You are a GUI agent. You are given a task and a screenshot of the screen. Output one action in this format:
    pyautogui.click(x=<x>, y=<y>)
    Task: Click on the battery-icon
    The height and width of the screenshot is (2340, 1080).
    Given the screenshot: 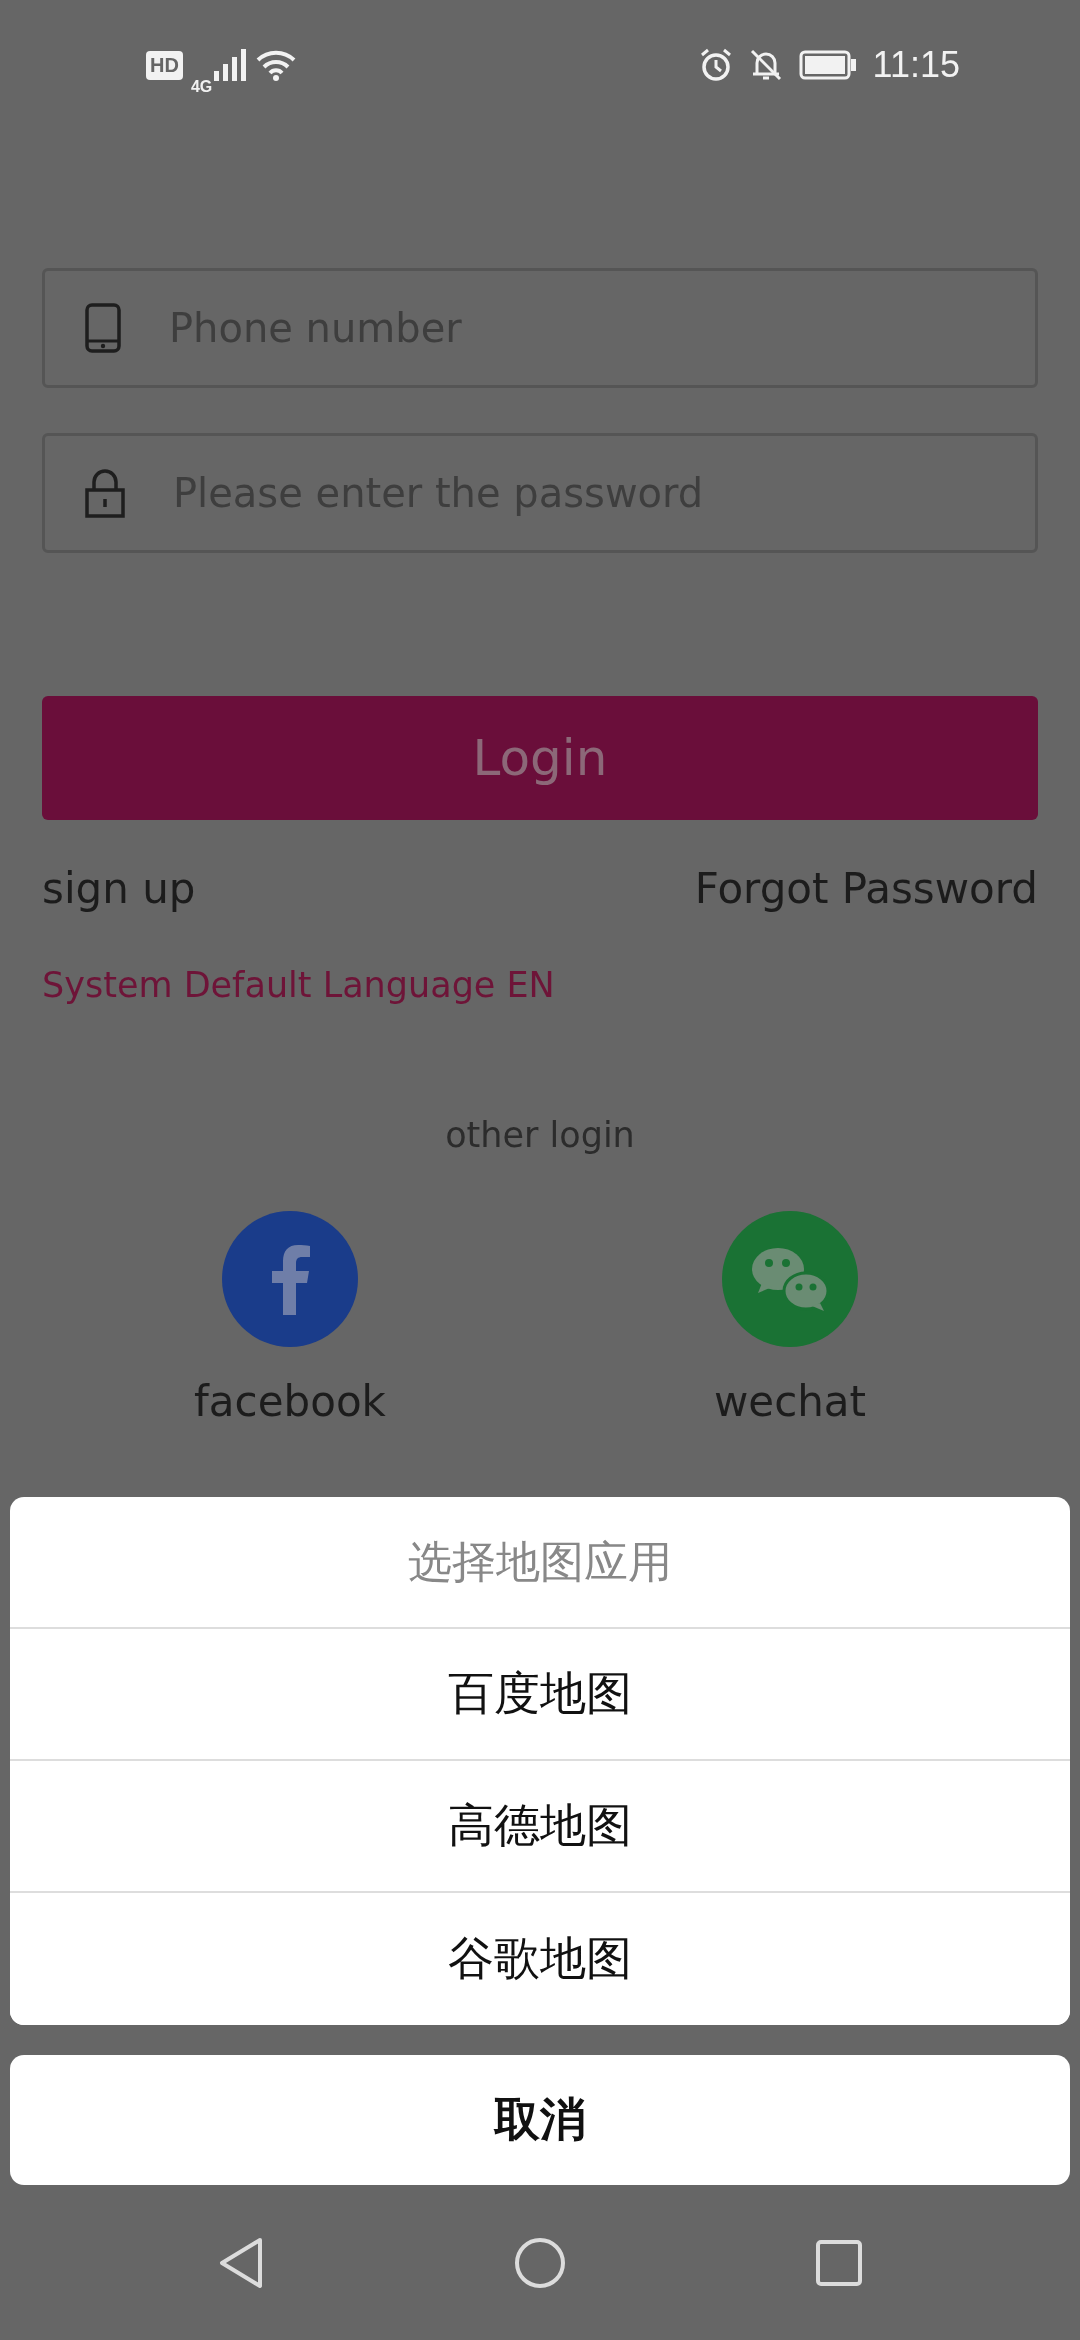 What is the action you would take?
    pyautogui.click(x=827, y=65)
    